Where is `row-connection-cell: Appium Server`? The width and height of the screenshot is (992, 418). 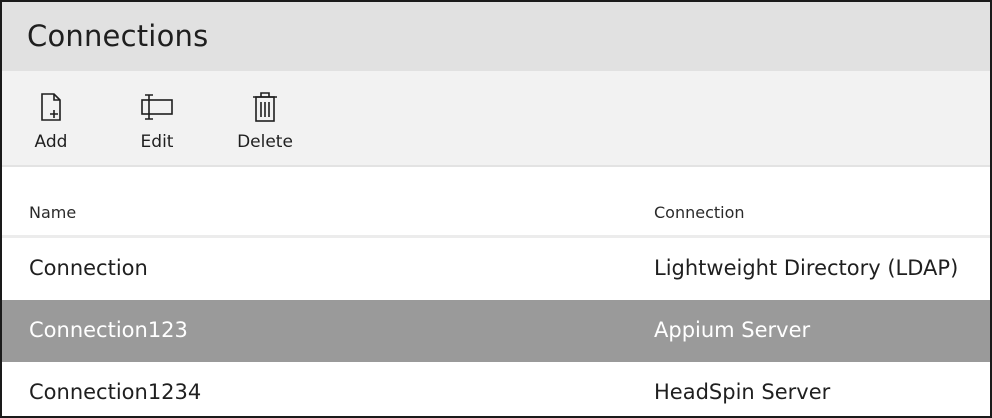 row-connection-cell: Appium Server is located at coordinates (732, 330).